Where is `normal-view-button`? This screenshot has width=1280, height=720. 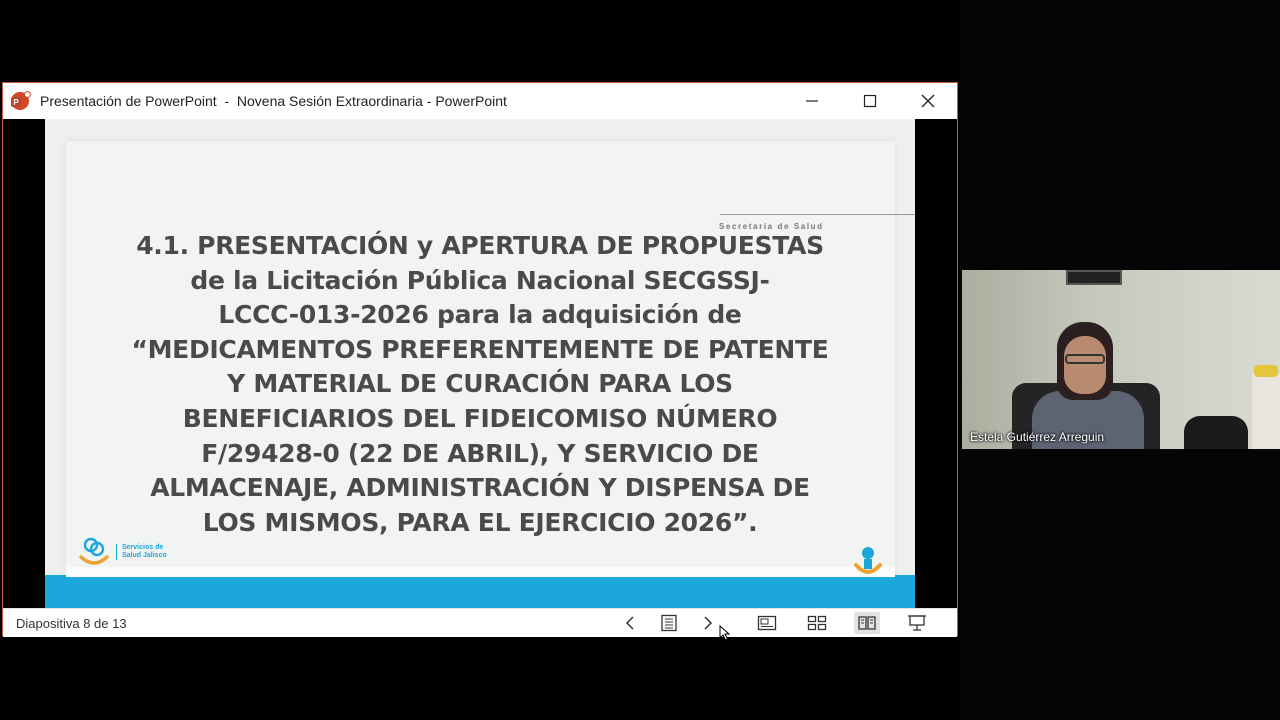
normal-view-button is located at coordinates (767, 623).